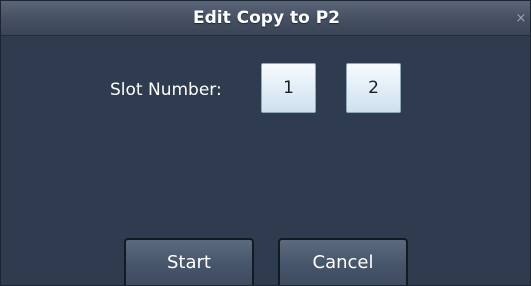  Describe the element at coordinates (373, 88) in the screenshot. I see `slot-2-button: 2` at that location.